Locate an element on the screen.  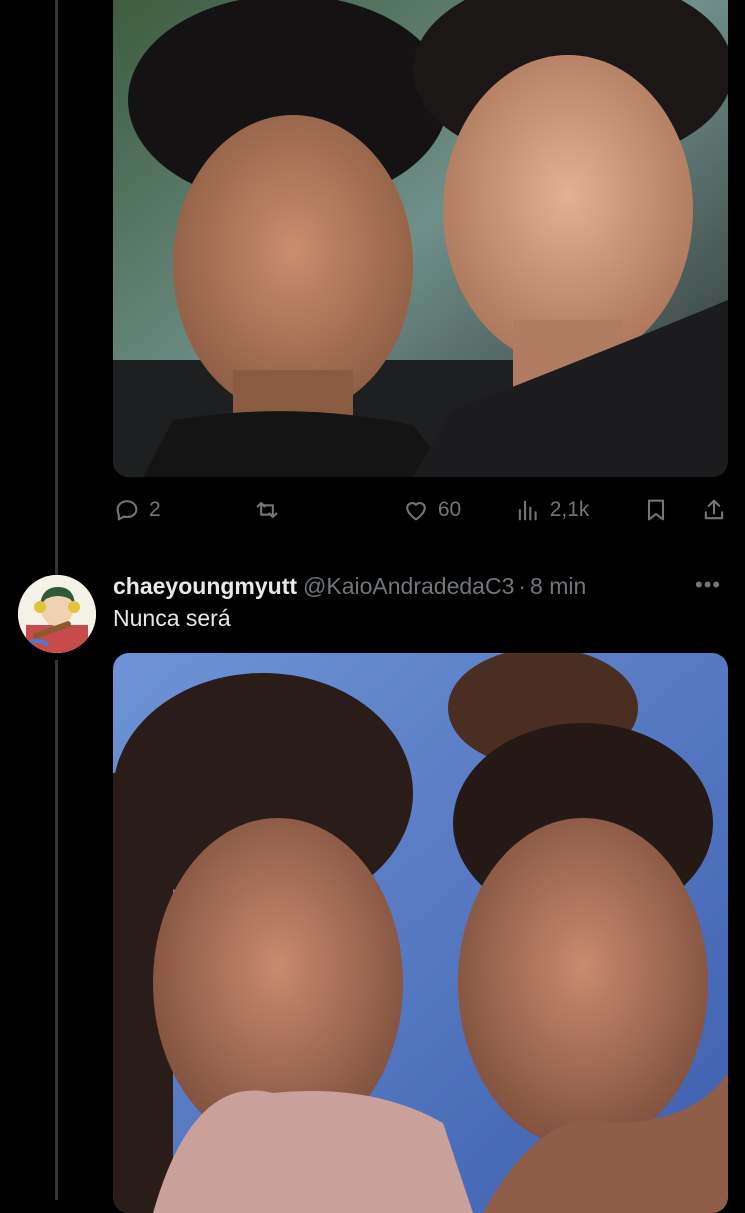
bookmark-button is located at coordinates (656, 510).